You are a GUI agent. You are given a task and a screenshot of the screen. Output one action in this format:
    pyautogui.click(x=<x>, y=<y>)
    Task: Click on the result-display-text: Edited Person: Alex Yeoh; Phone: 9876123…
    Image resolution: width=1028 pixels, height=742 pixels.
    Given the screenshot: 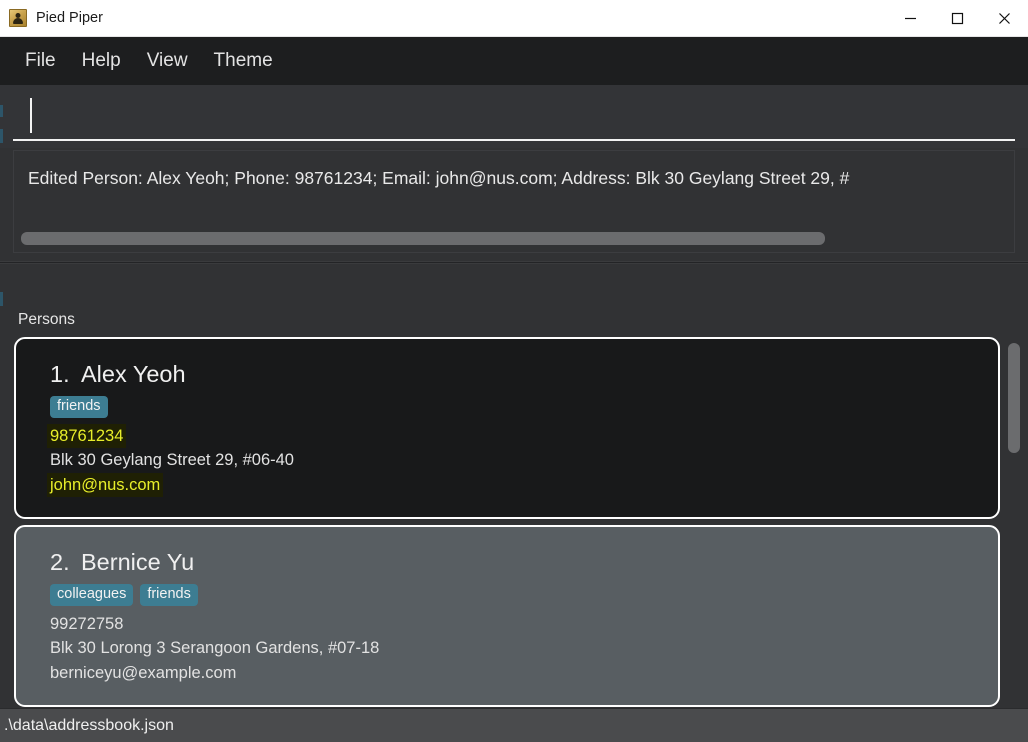 What is the action you would take?
    pyautogui.click(x=439, y=178)
    